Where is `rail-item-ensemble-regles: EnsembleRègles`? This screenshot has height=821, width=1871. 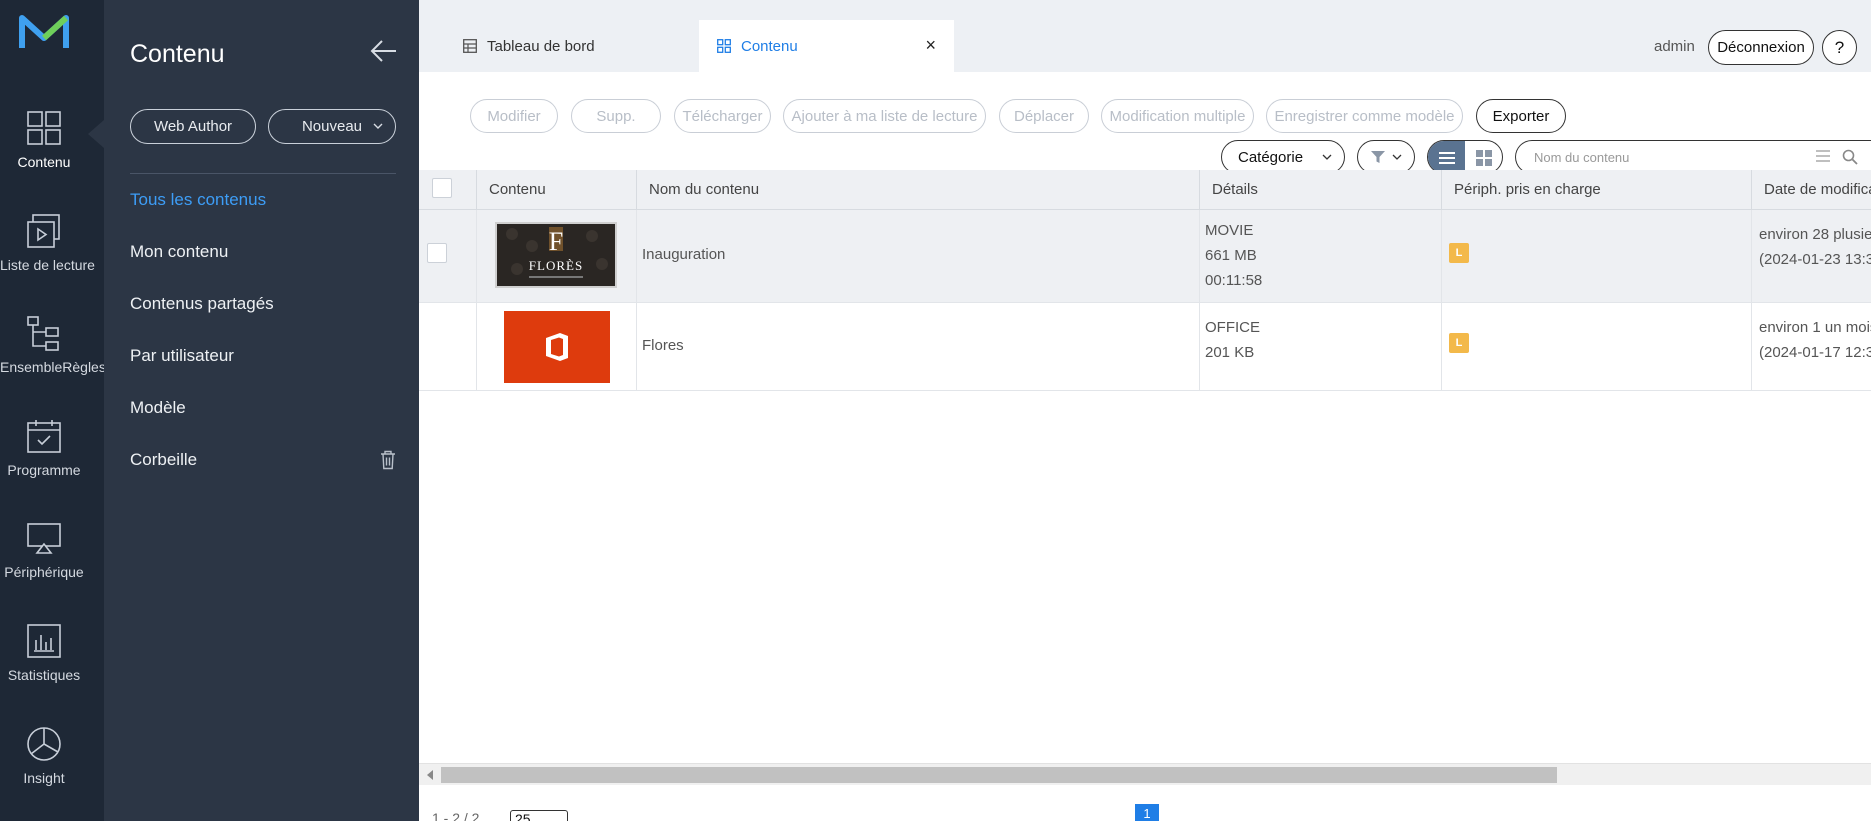
rail-item-ensemble-regles: EnsembleRègles is located at coordinates (53, 360).